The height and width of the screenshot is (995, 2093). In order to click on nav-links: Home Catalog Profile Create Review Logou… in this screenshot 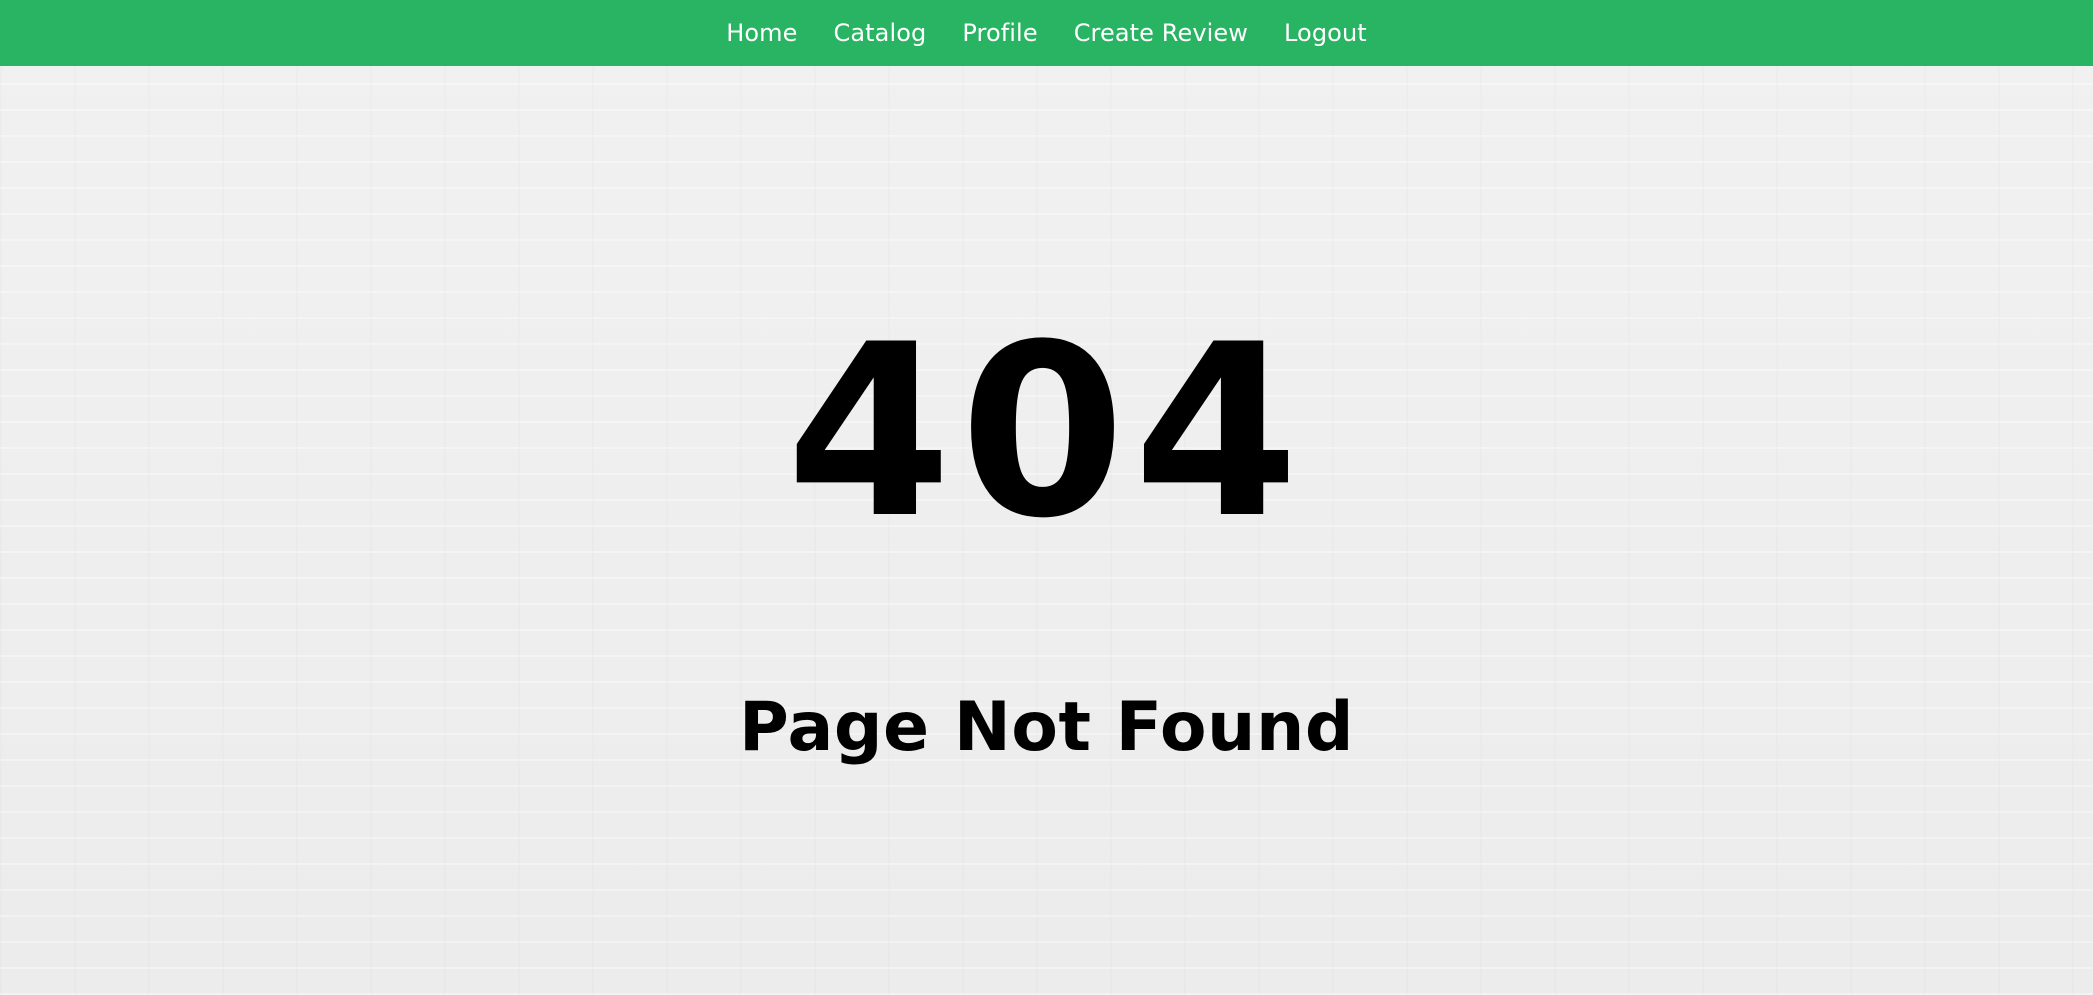, I will do `click(1046, 33)`.